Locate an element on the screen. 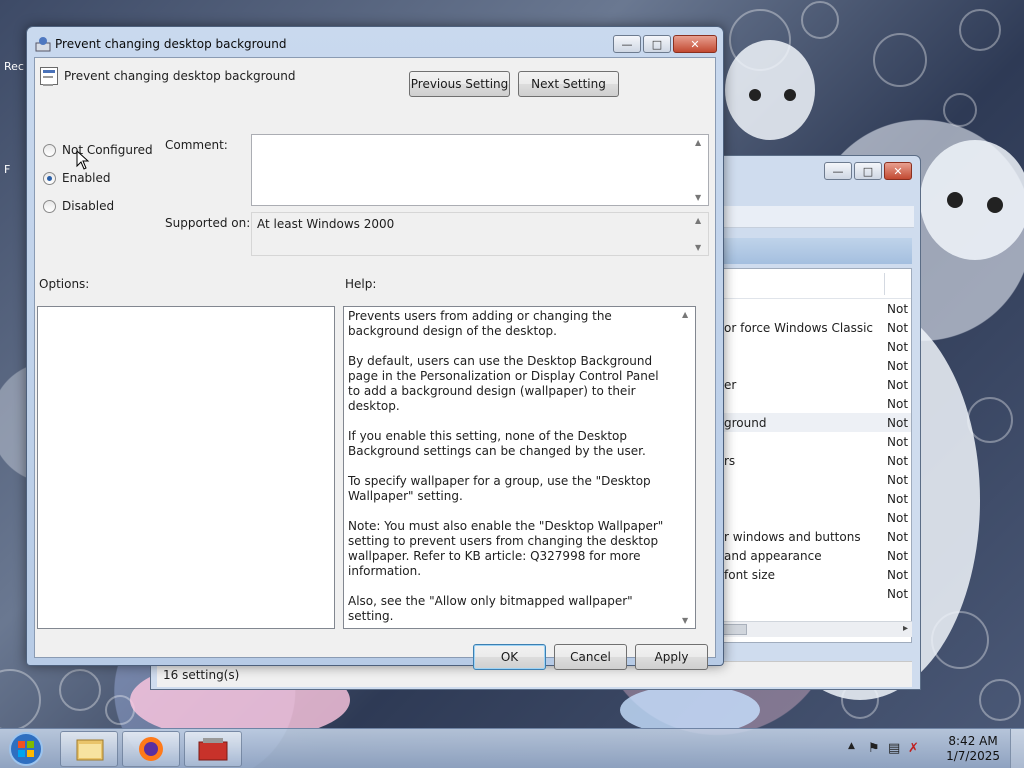 The height and width of the screenshot is (768, 1024). setting-name: and appearance is located at coordinates (773, 556).